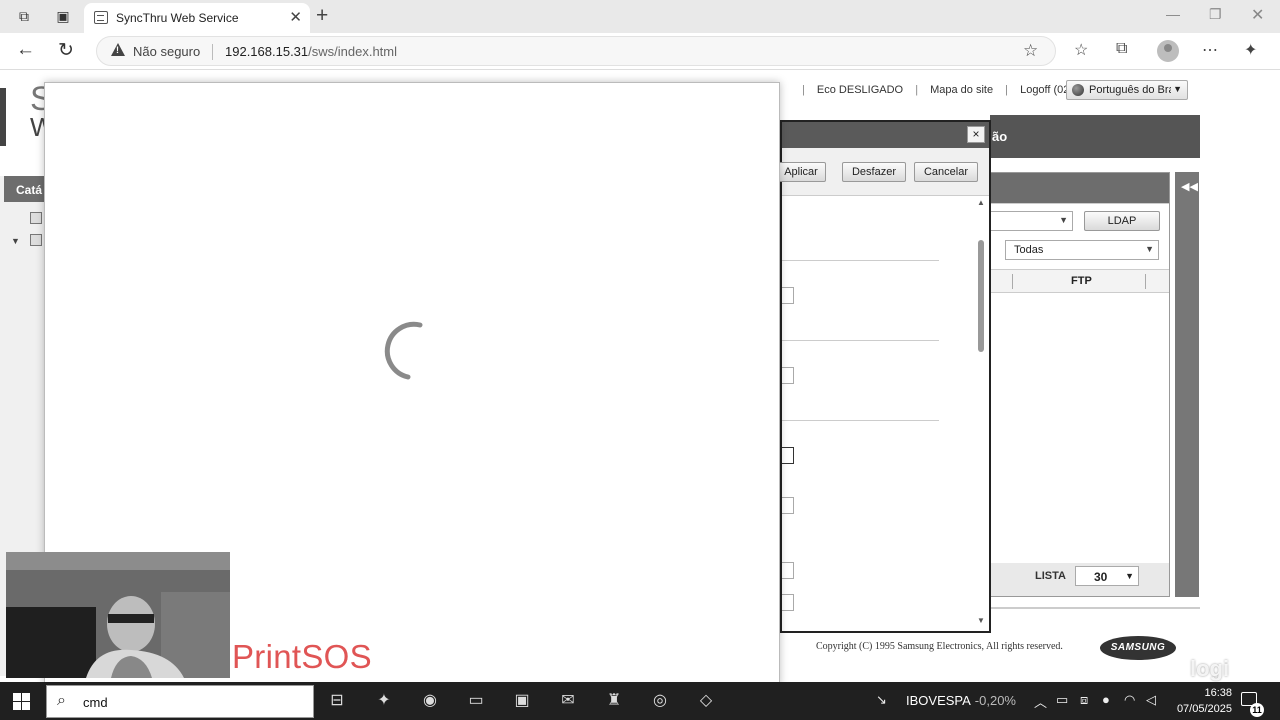 The width and height of the screenshot is (1280, 720). Describe the element at coordinates (1029, 250) in the screenshot. I see `filter-value: Todas` at that location.